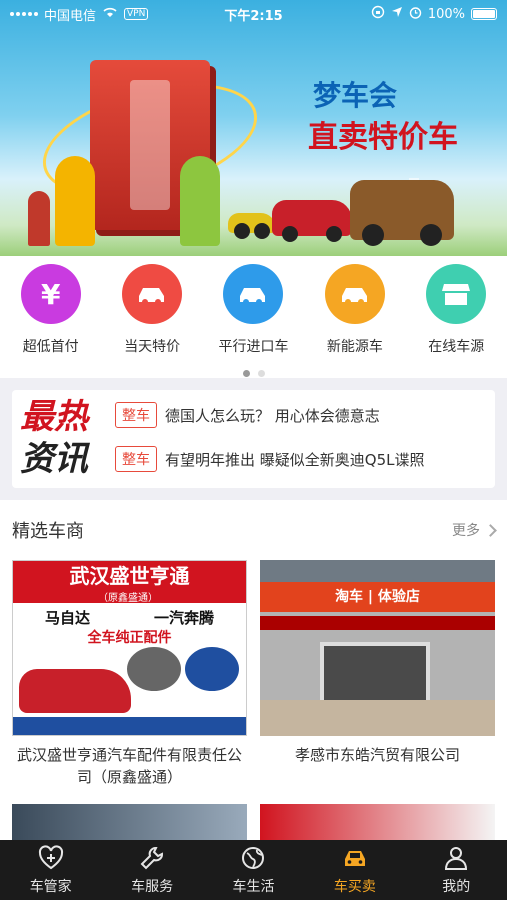  What do you see at coordinates (377, 755) in the screenshot?
I see `dealer-name: 孝感市东皓汽贸有限公司` at bounding box center [377, 755].